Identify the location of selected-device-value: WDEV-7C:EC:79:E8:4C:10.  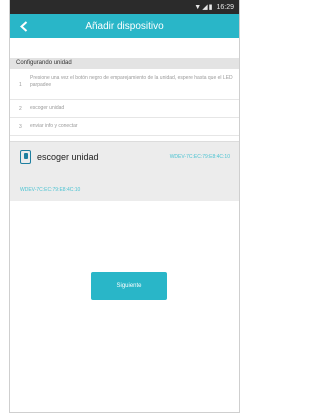
(195, 157).